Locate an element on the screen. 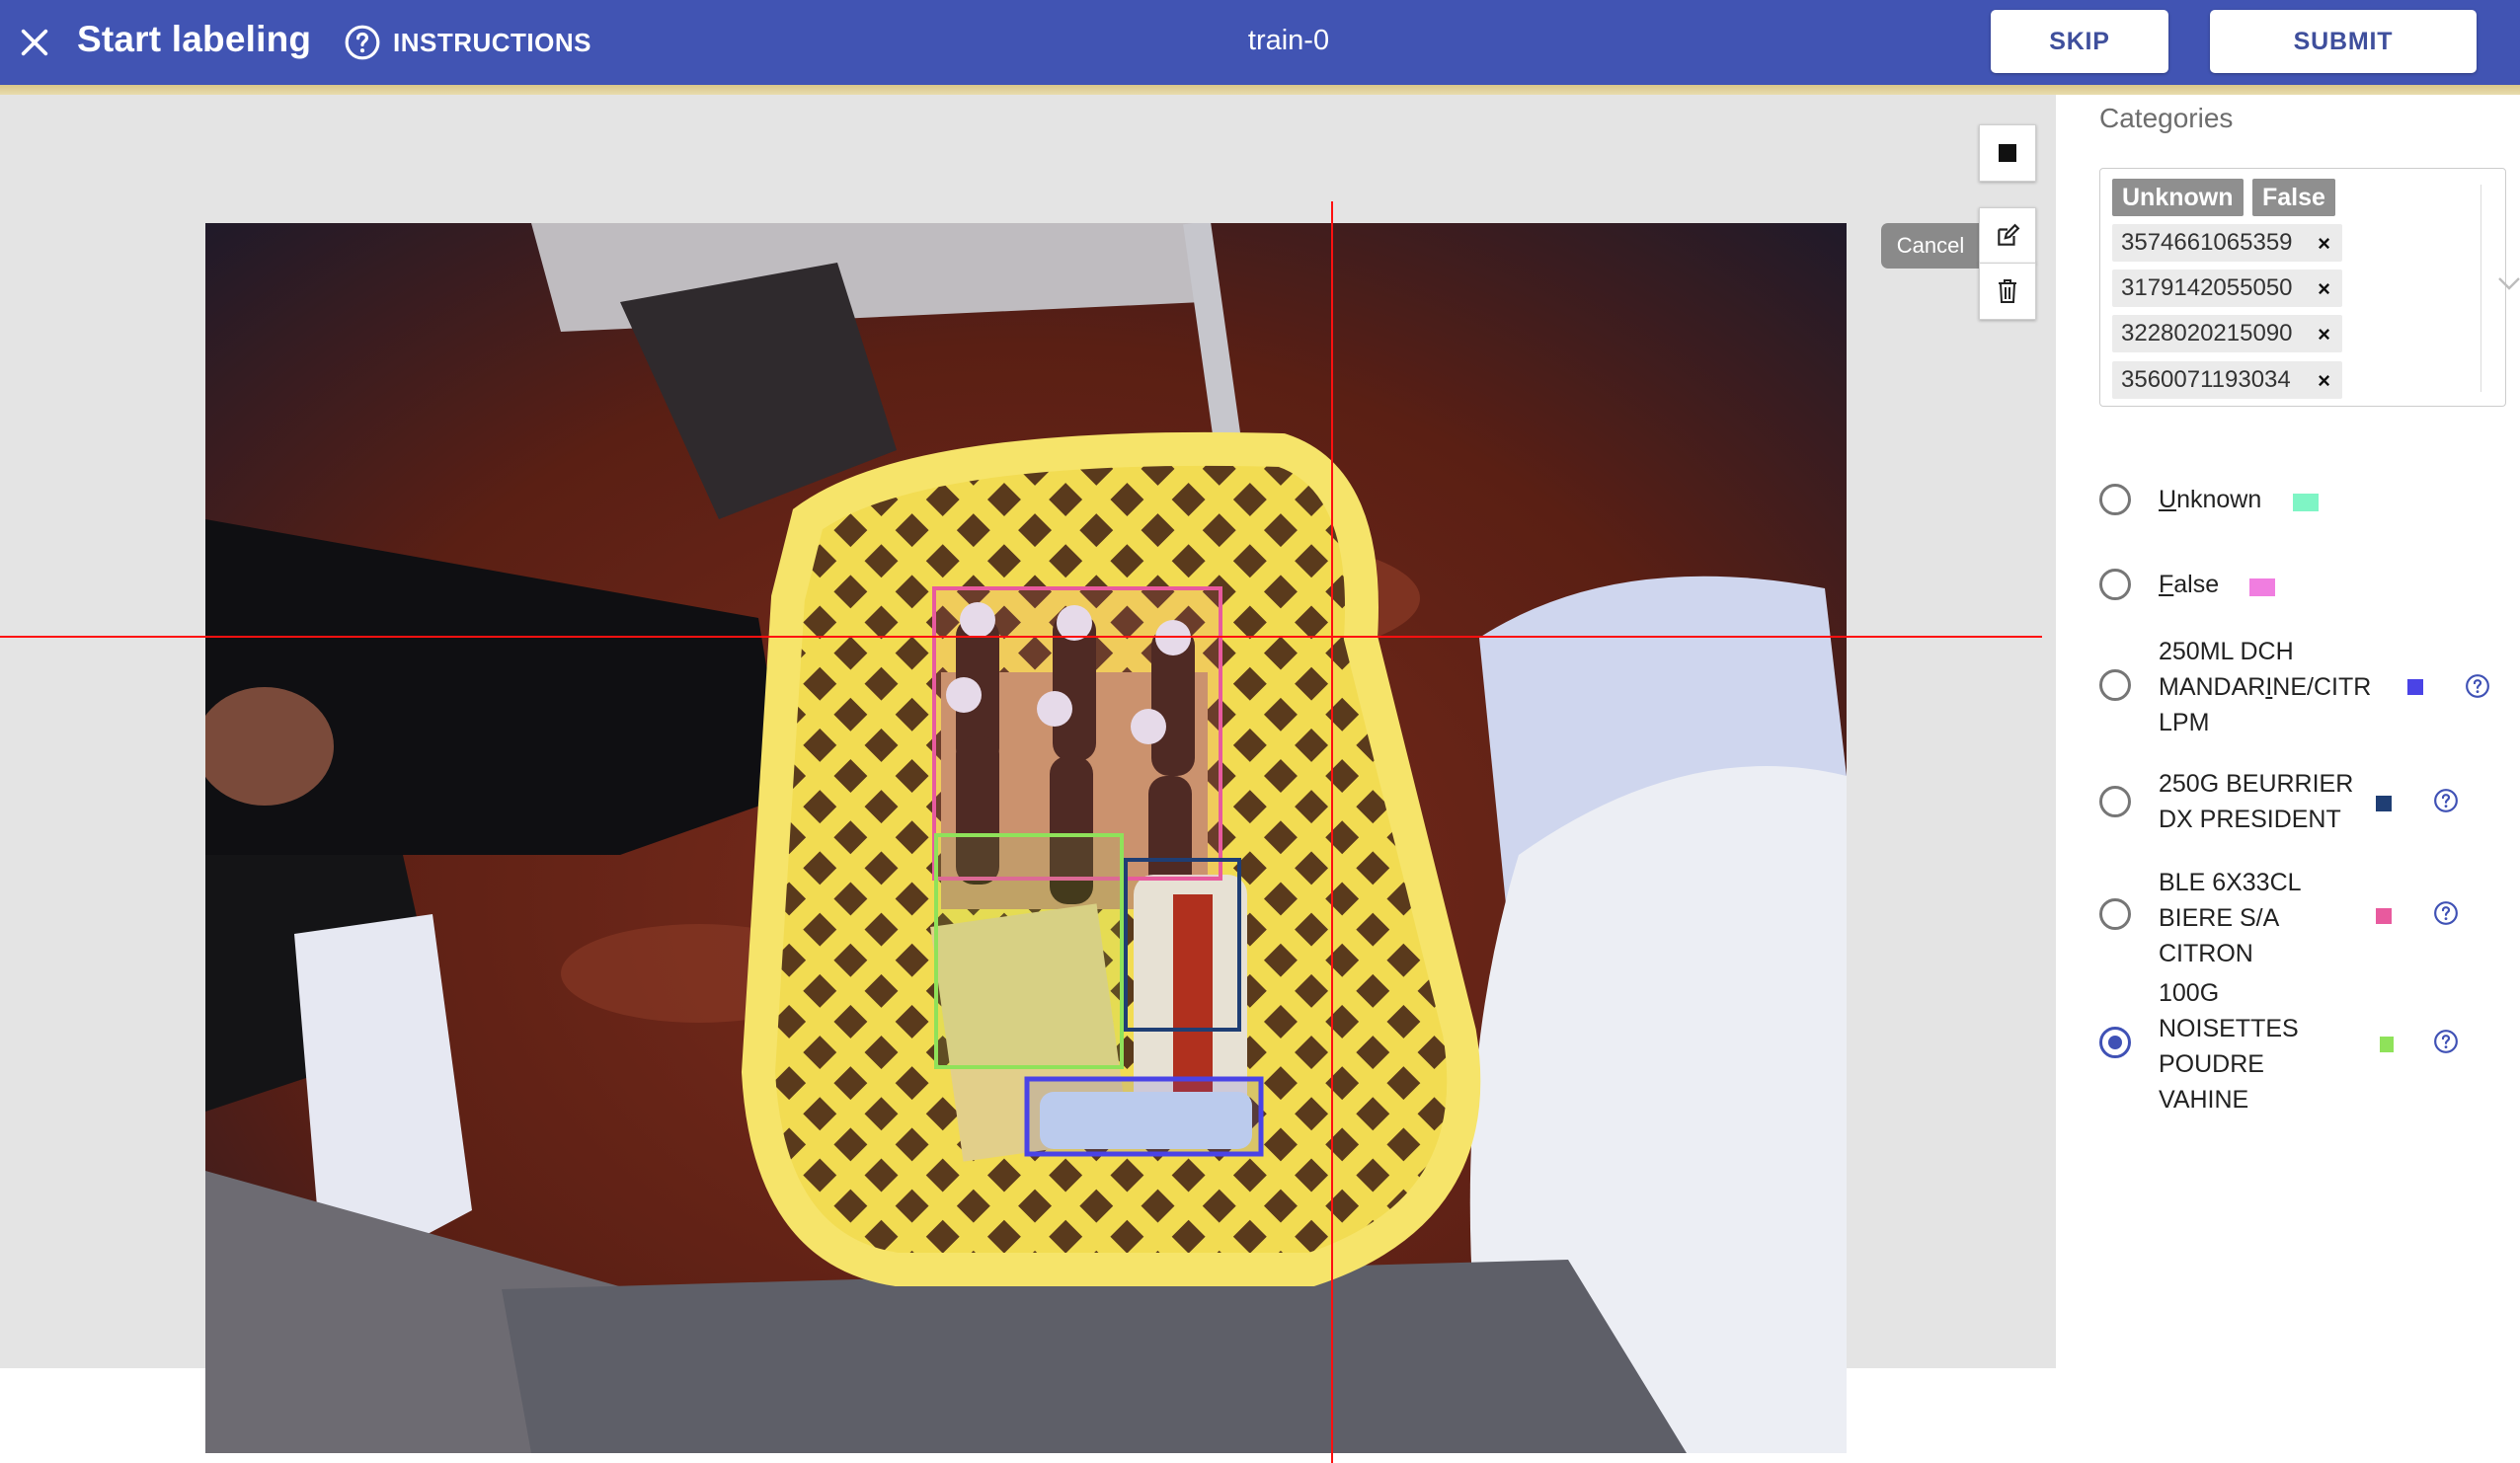 The image size is (2520, 1463). selected-chip: 3560071193034 × is located at coordinates (2227, 380).